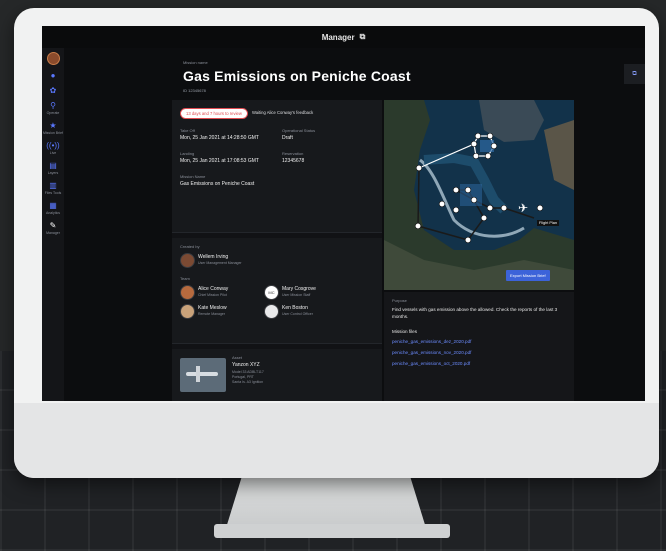 Image resolution: width=666 pixels, height=551 pixels. I want to click on creator-name: Wellem Irving, so click(213, 257).